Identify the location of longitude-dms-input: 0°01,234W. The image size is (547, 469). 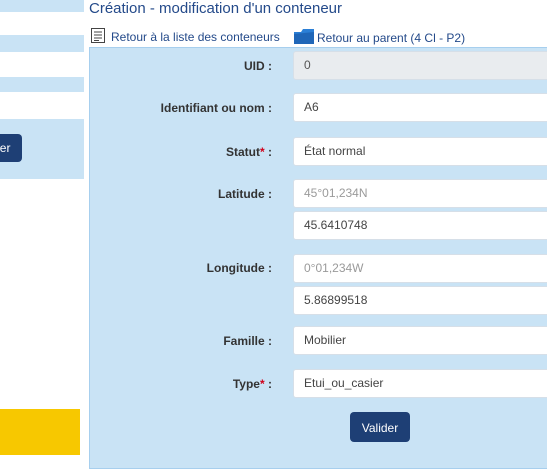
(420, 268).